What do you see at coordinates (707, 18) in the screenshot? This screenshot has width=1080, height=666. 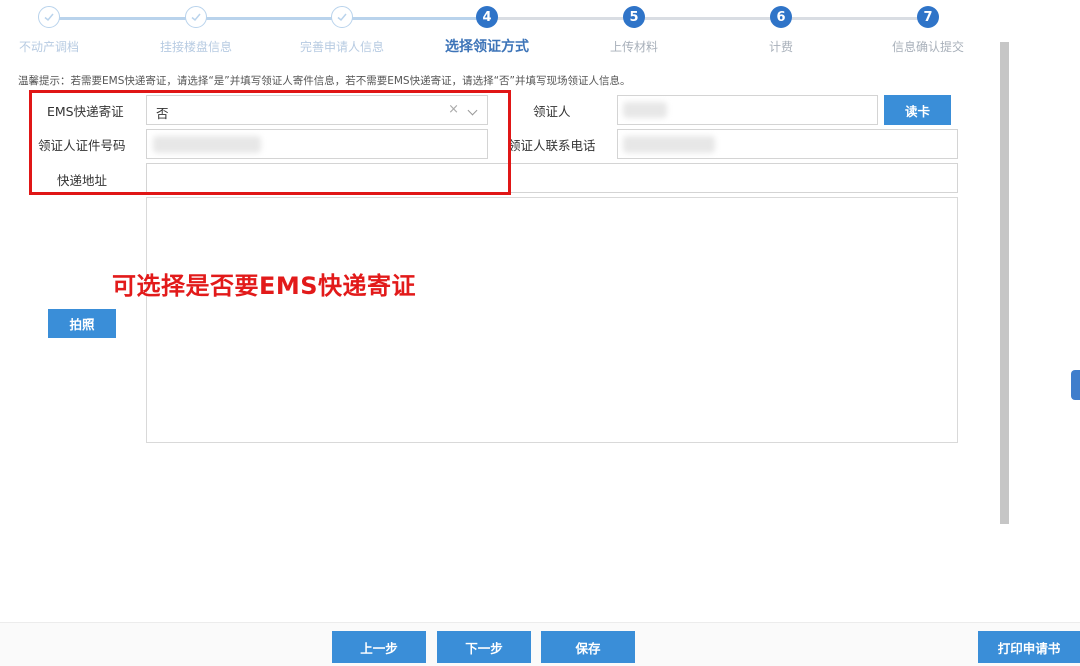 I see `stepper-line-todo` at bounding box center [707, 18].